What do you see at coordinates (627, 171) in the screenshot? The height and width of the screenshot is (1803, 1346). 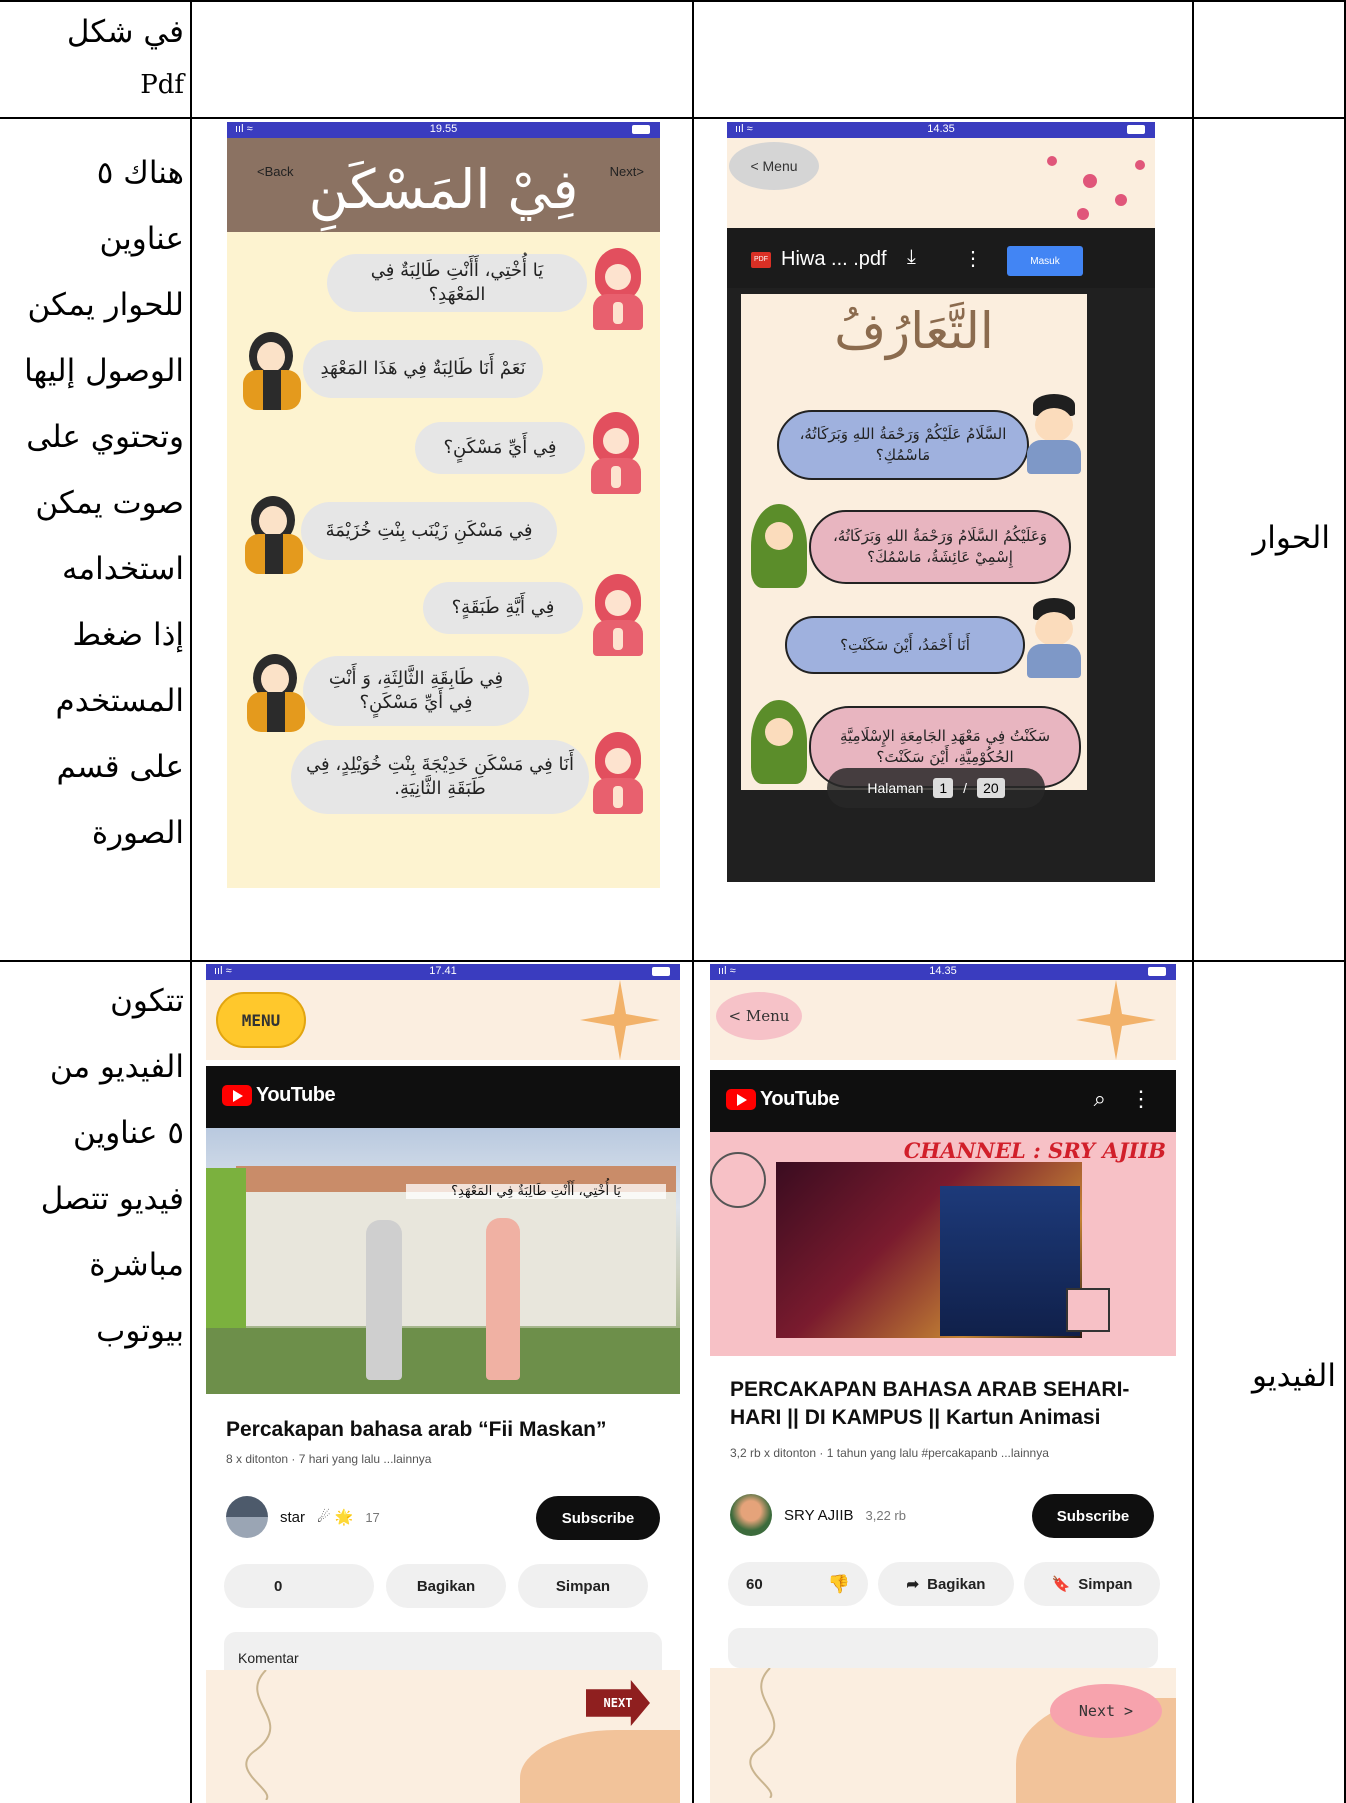 I see `next-button: Next>` at bounding box center [627, 171].